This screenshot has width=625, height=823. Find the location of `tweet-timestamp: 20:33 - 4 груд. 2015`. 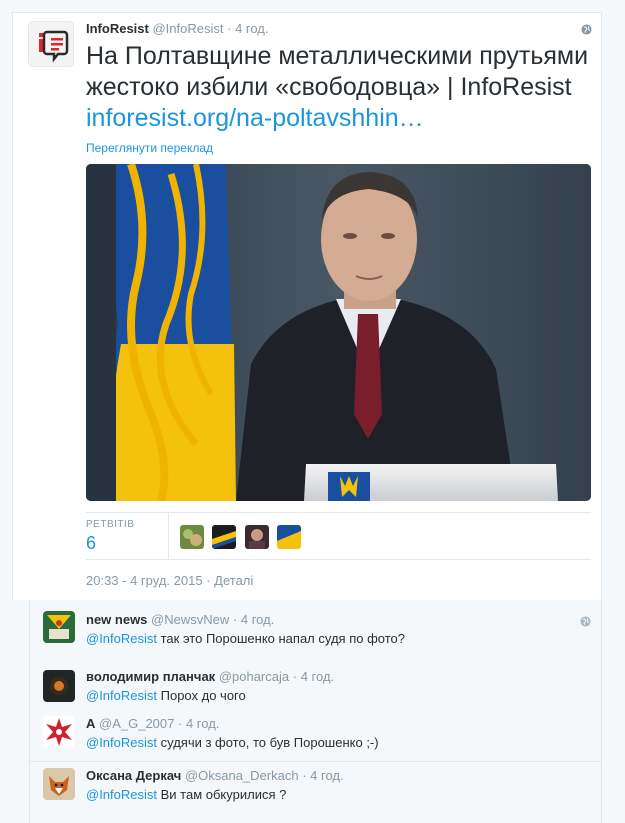

tweet-timestamp: 20:33 - 4 груд. 2015 is located at coordinates (144, 580).